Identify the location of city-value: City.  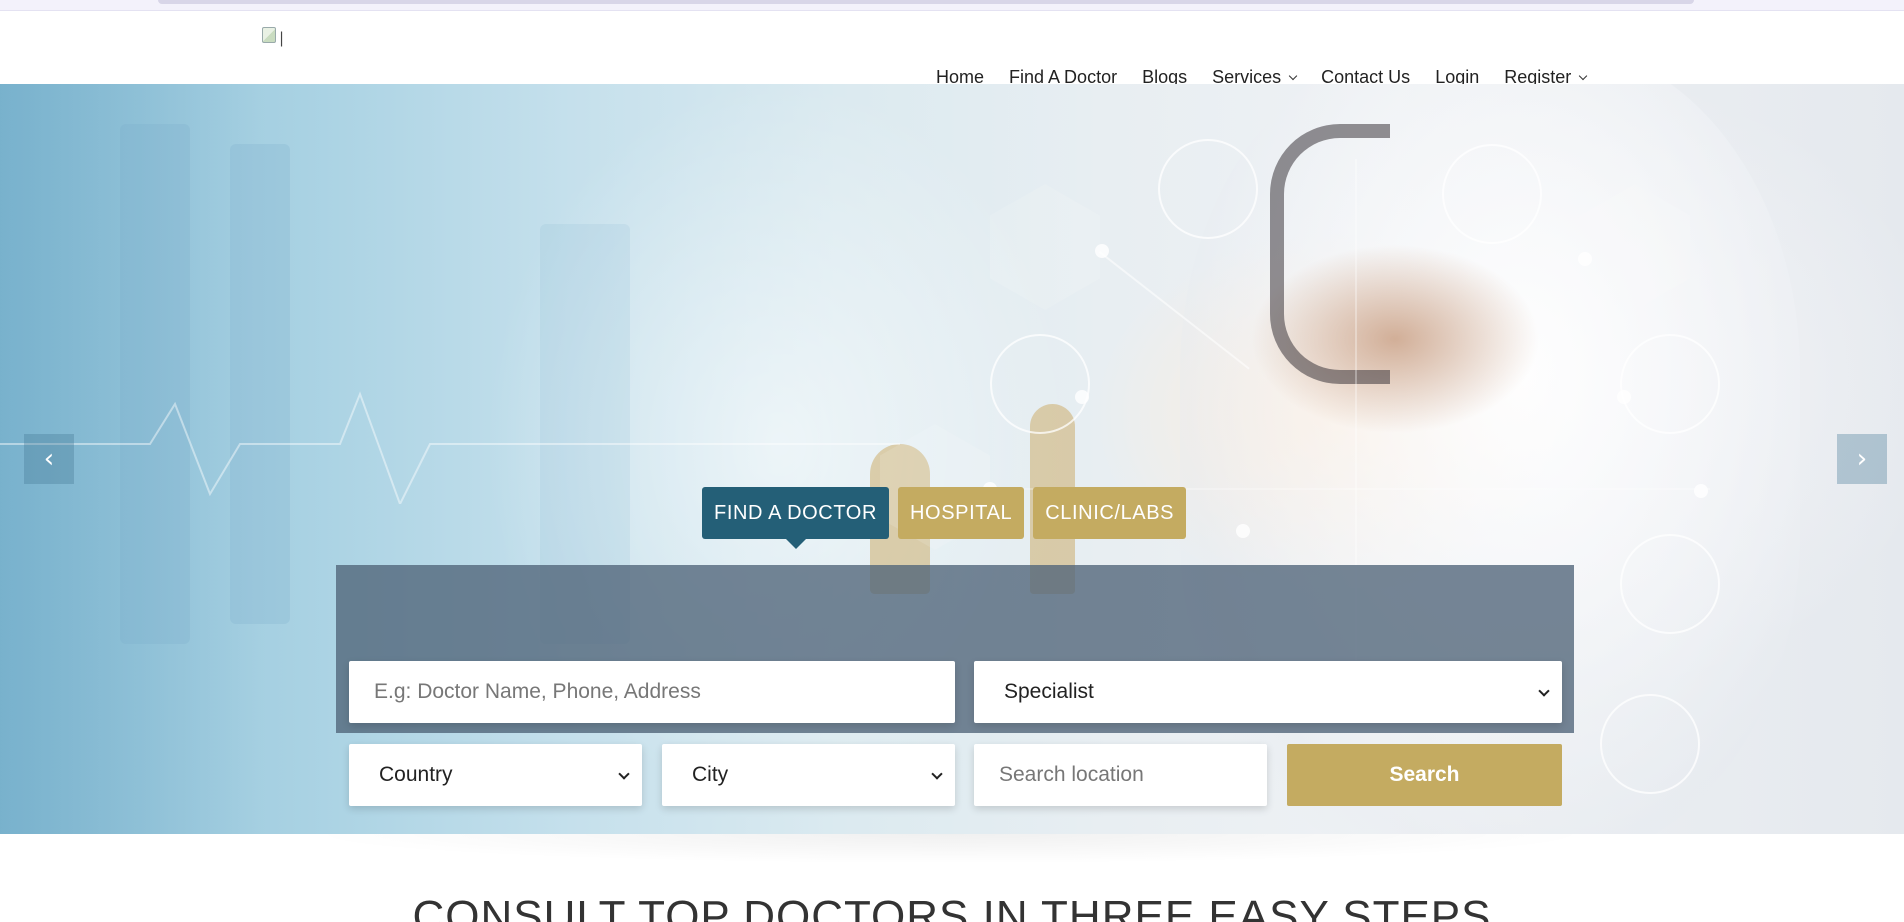
(710, 774).